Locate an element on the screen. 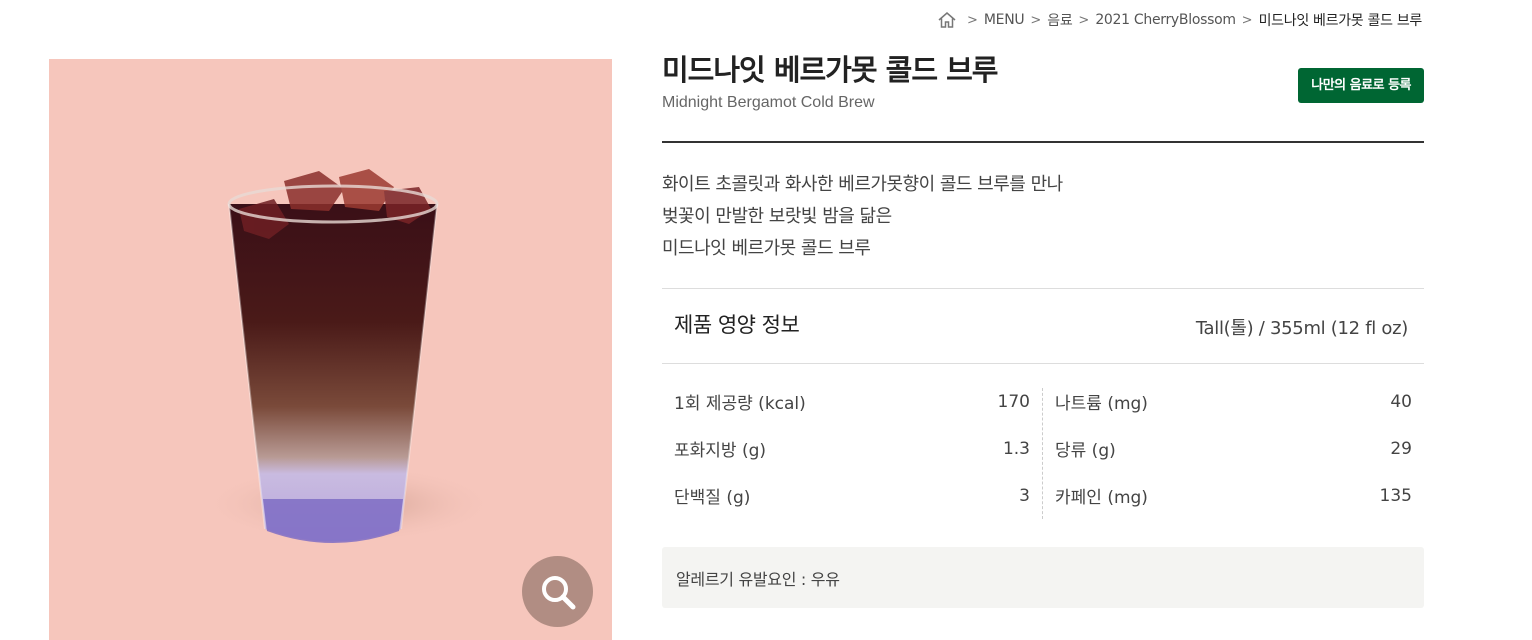  nutrition-value: 170 is located at coordinates (1013, 401).